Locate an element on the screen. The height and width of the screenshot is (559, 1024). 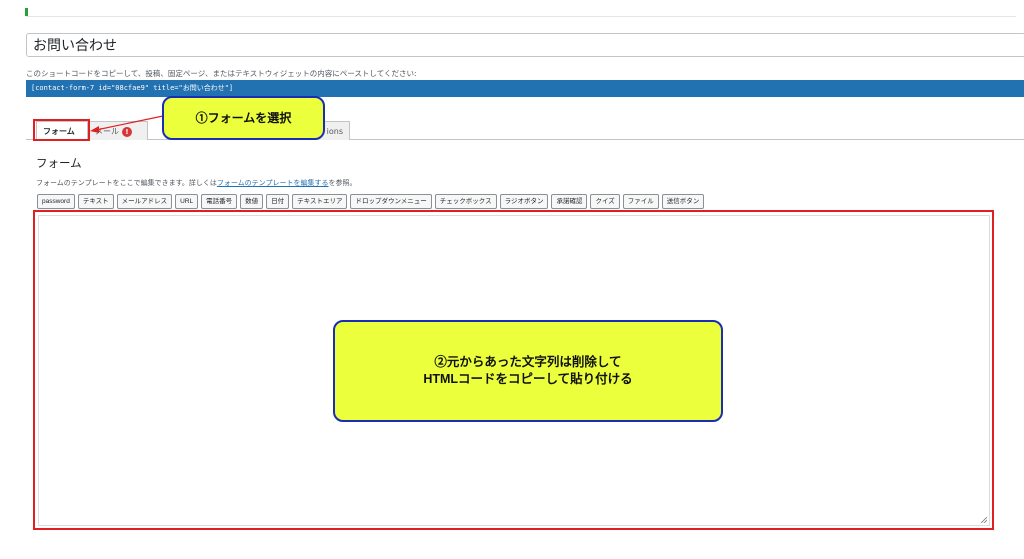
annotation-step2-line2: HTMLコードをコピーして貼り付ける is located at coordinates (528, 379).